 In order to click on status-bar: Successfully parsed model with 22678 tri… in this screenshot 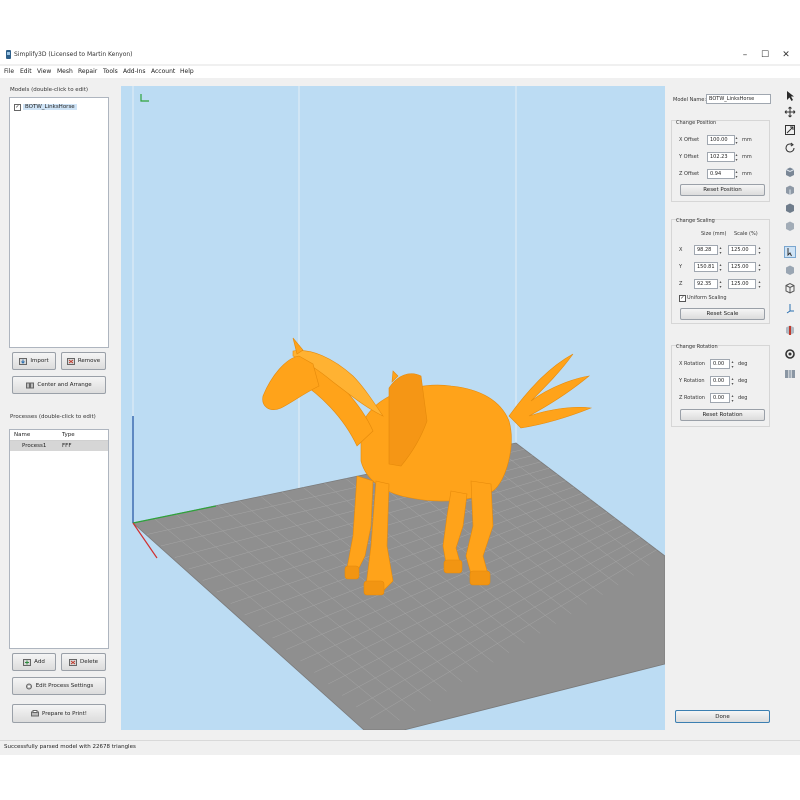, I will do `click(400, 747)`.